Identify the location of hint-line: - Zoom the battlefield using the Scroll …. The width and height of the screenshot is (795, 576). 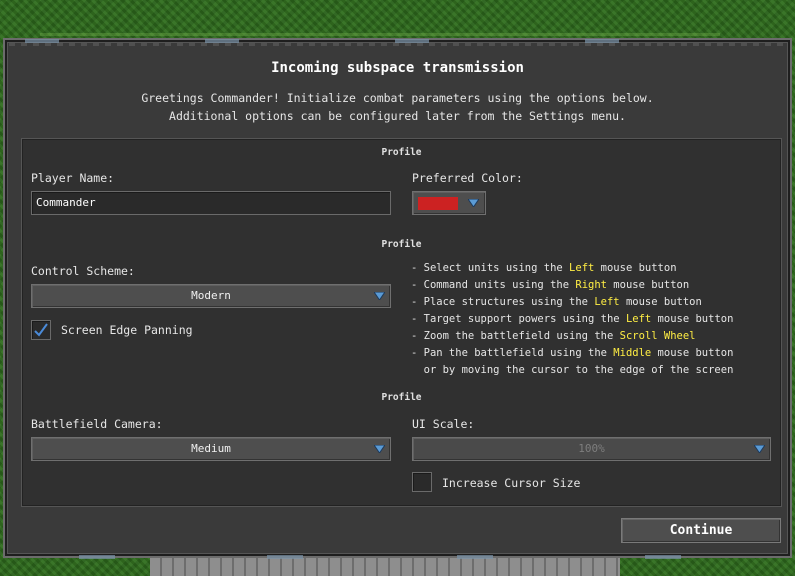
(553, 336).